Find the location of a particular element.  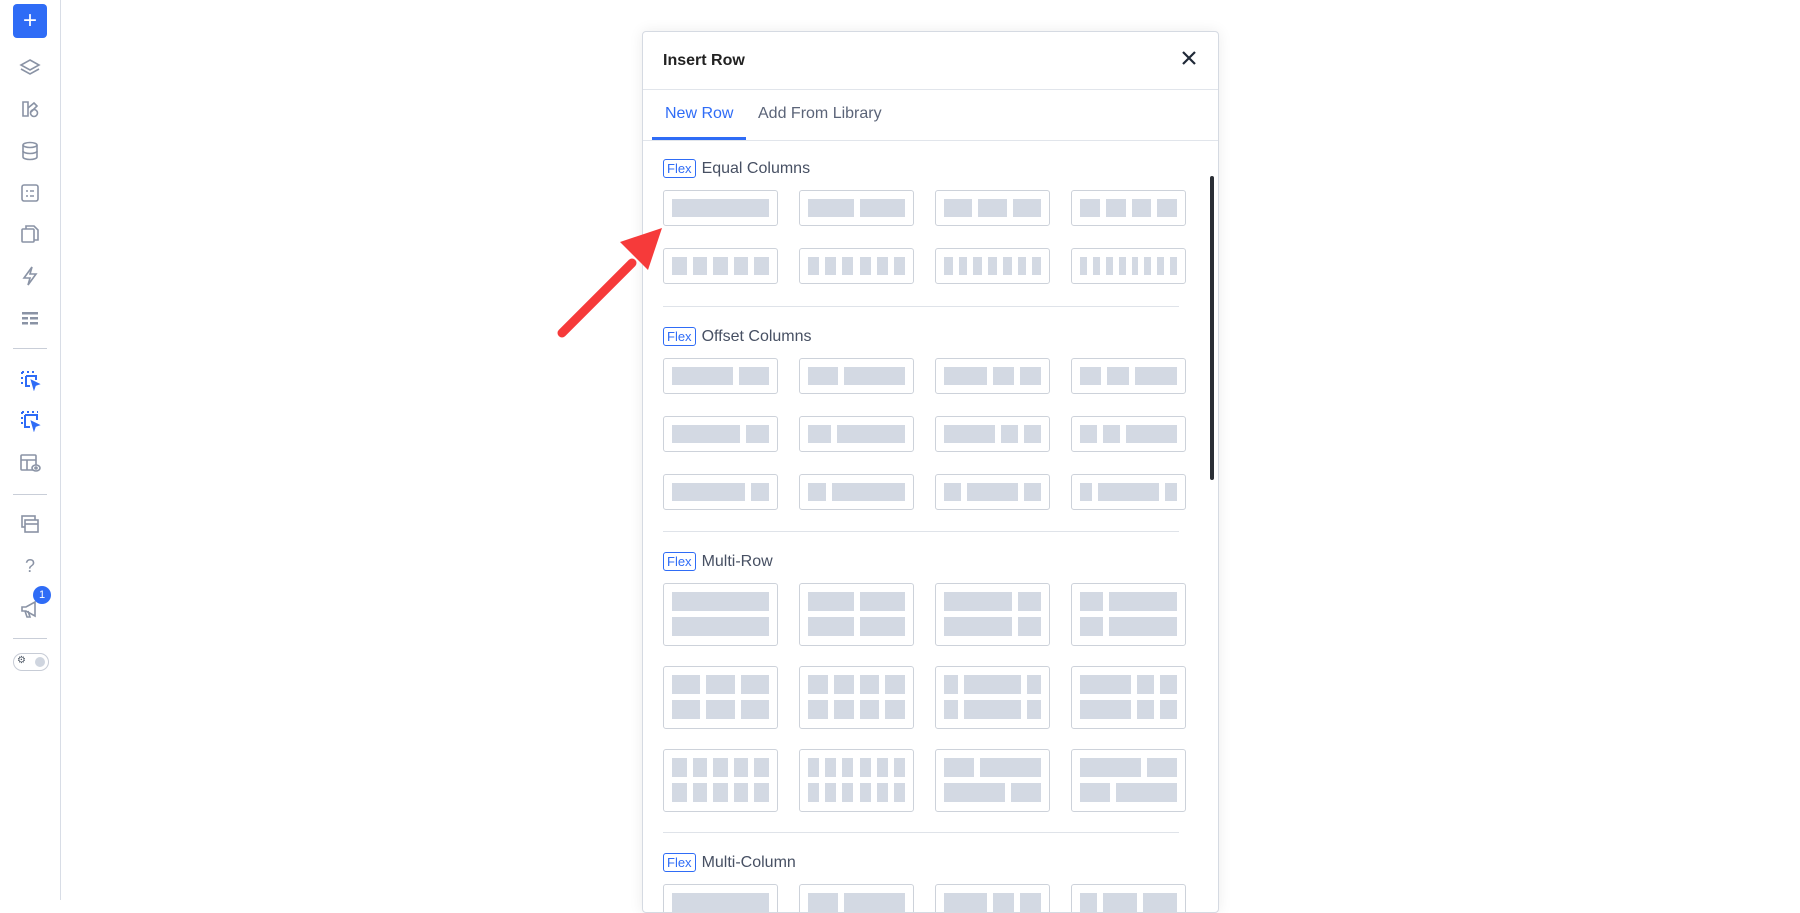

table-icon is located at coordinates (30, 318).